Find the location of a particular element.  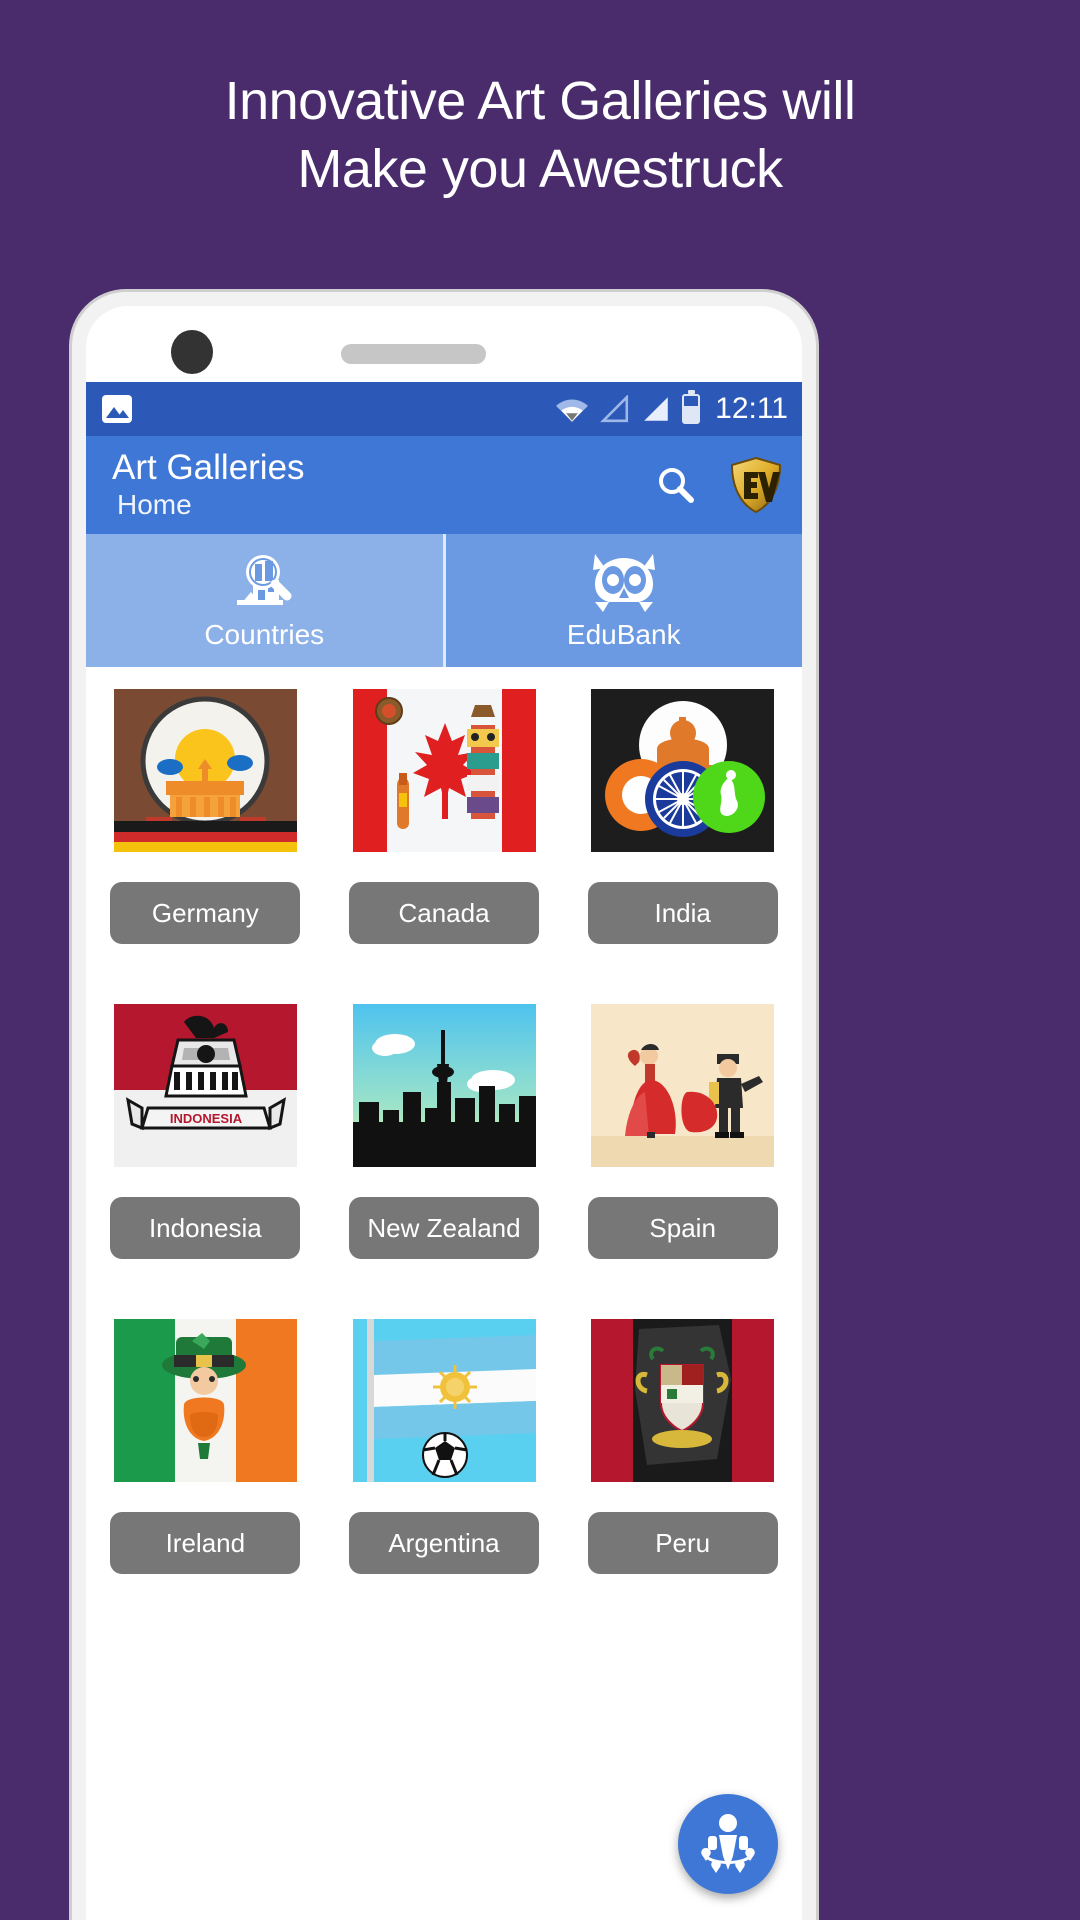

promo-headline-line1: Innovative Art Galleries will is located at coordinates (540, 101).